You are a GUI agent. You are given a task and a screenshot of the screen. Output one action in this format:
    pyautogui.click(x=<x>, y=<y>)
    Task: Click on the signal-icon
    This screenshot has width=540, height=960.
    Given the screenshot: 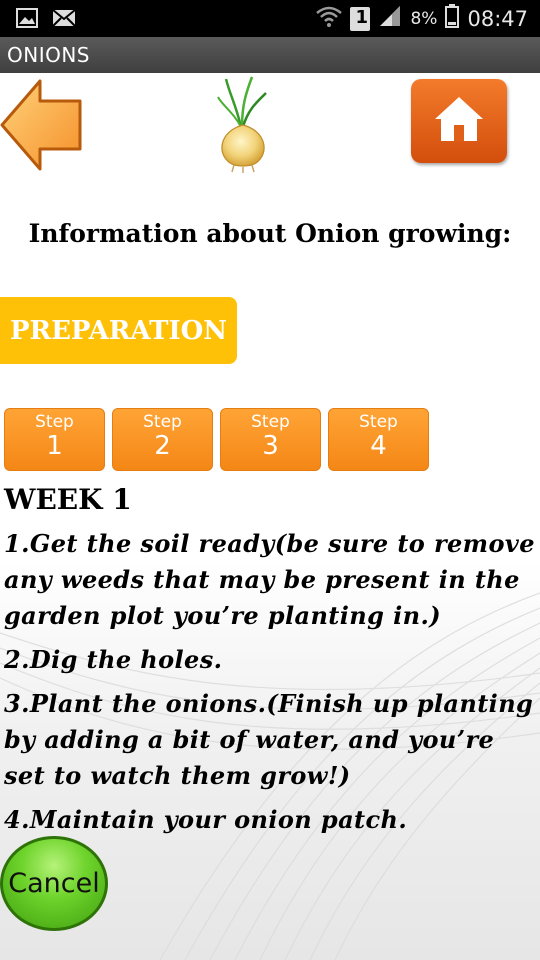 What is the action you would take?
    pyautogui.click(x=390, y=18)
    